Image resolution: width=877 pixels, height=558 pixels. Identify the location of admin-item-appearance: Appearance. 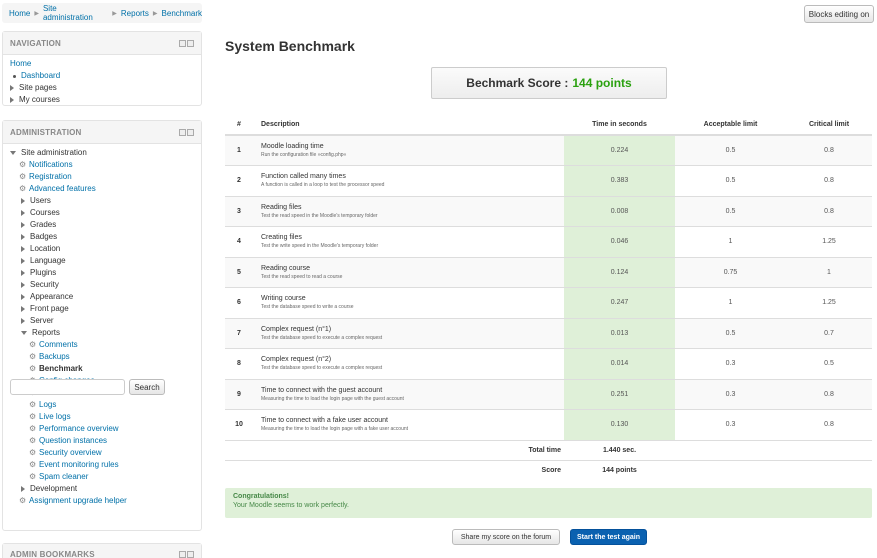
(51, 297).